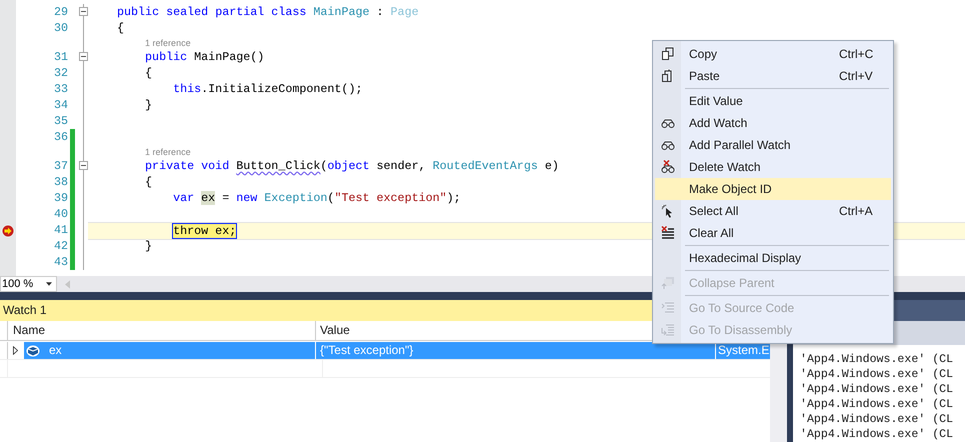  What do you see at coordinates (61, 105) in the screenshot?
I see `line-number: 34` at bounding box center [61, 105].